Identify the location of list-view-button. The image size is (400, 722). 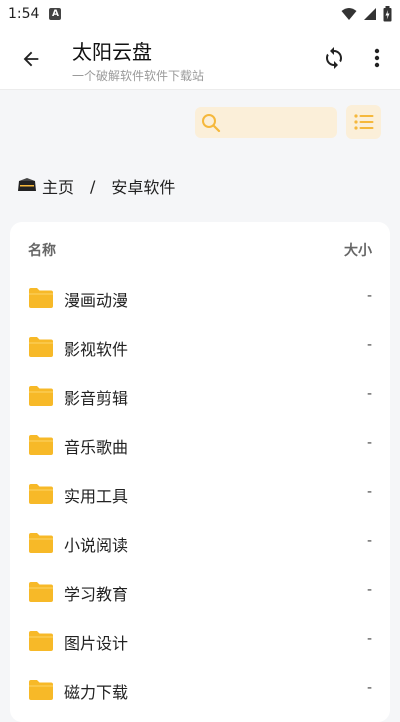
(363, 122).